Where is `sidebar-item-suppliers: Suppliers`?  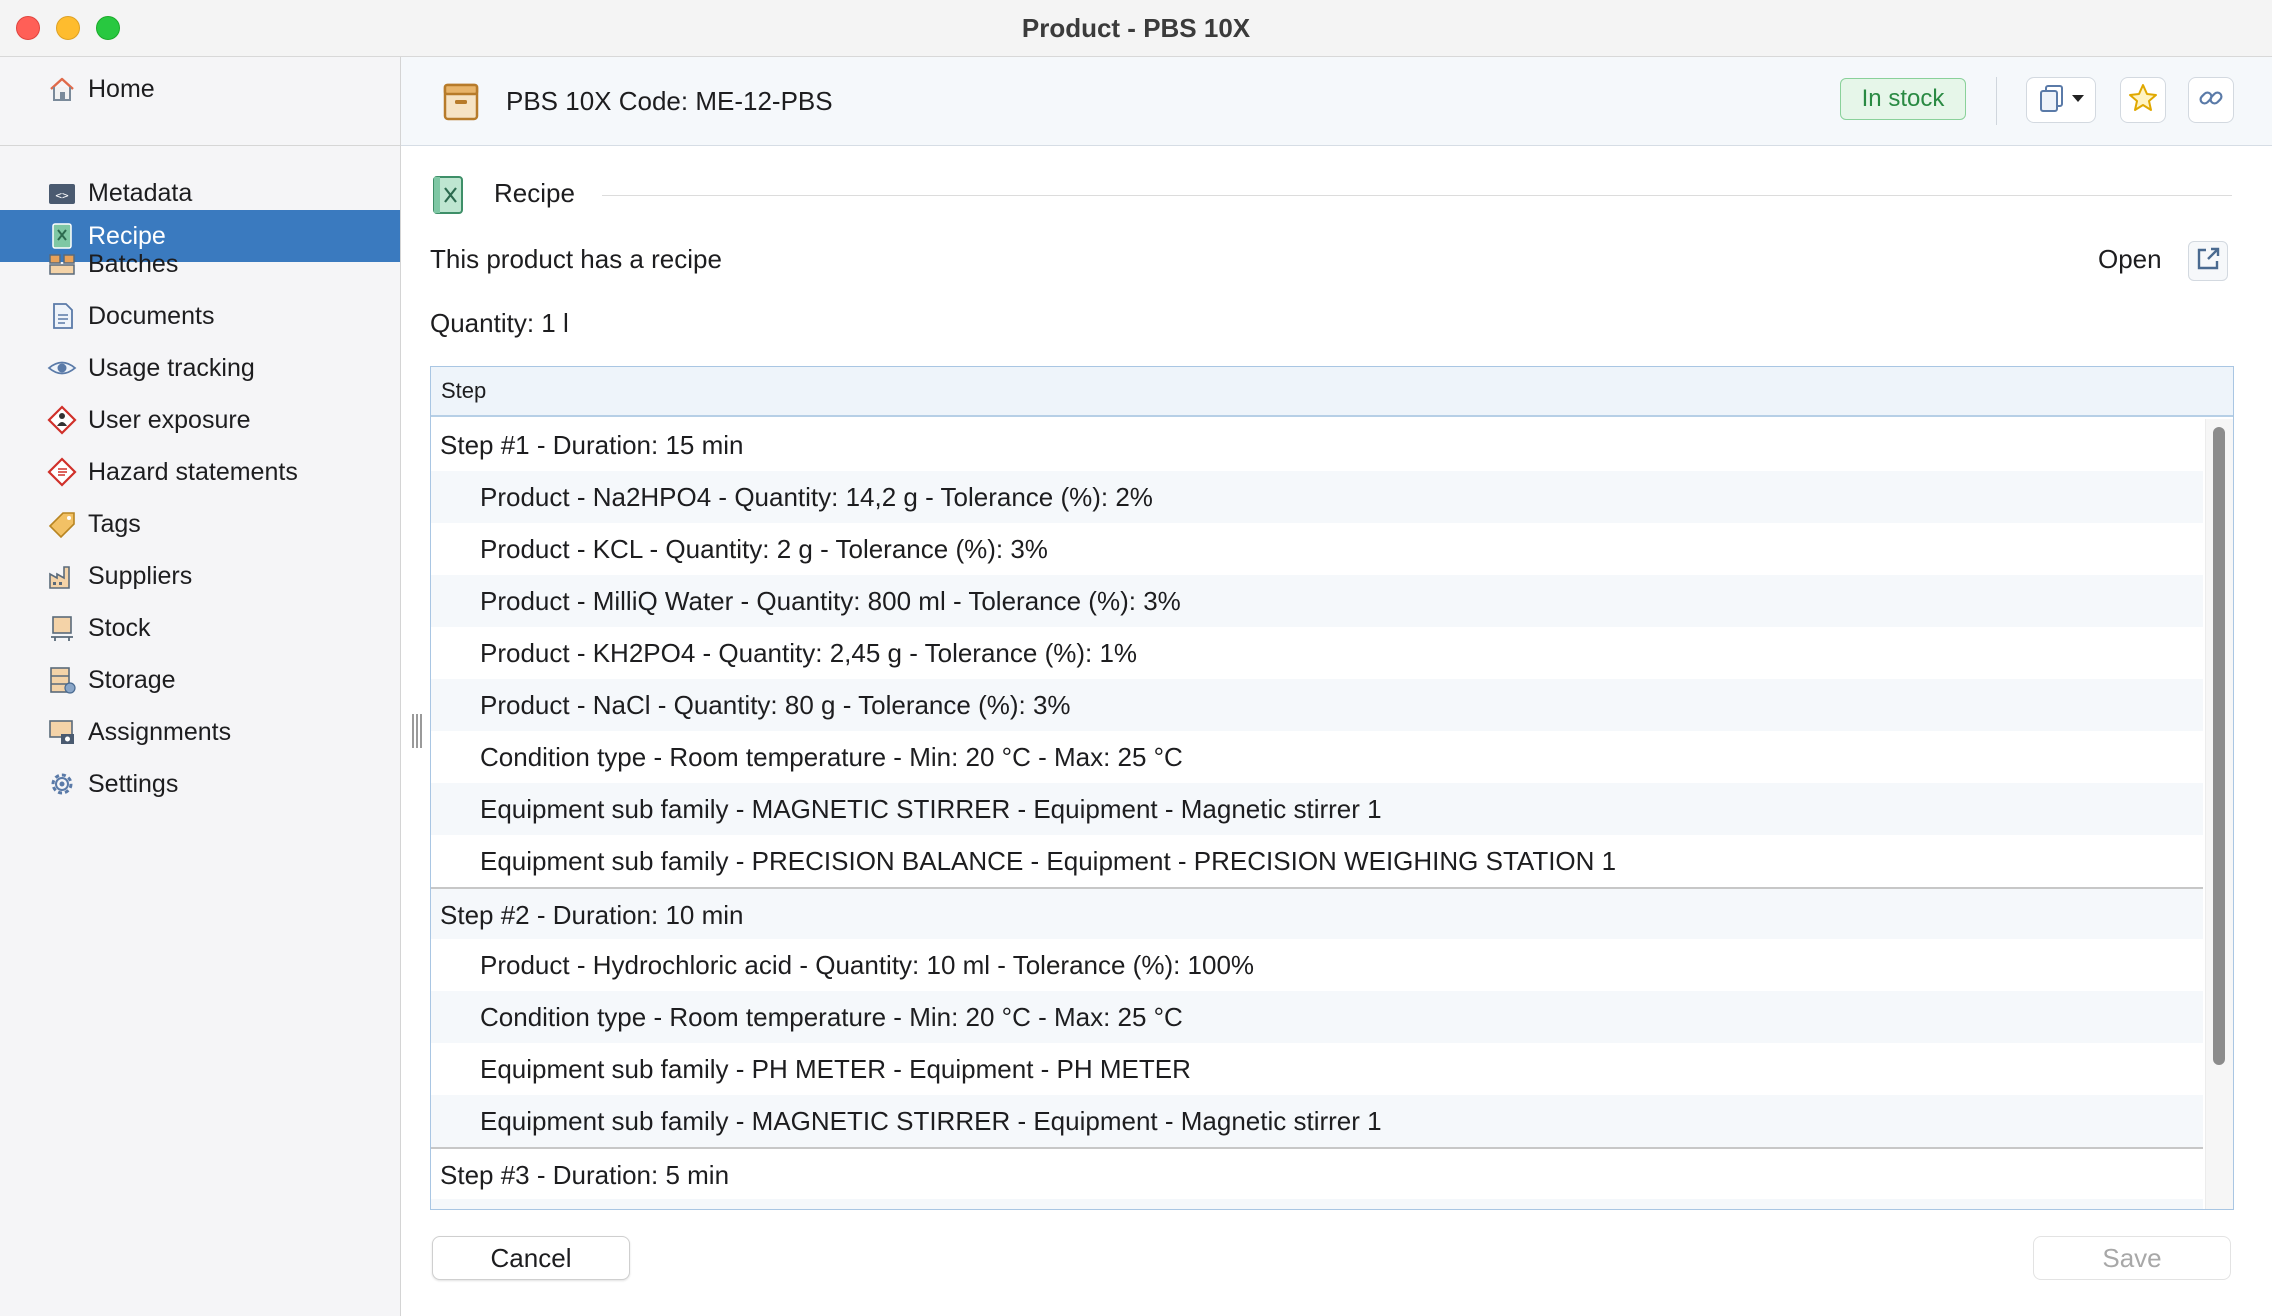
sidebar-item-suppliers: Suppliers is located at coordinates (200, 576).